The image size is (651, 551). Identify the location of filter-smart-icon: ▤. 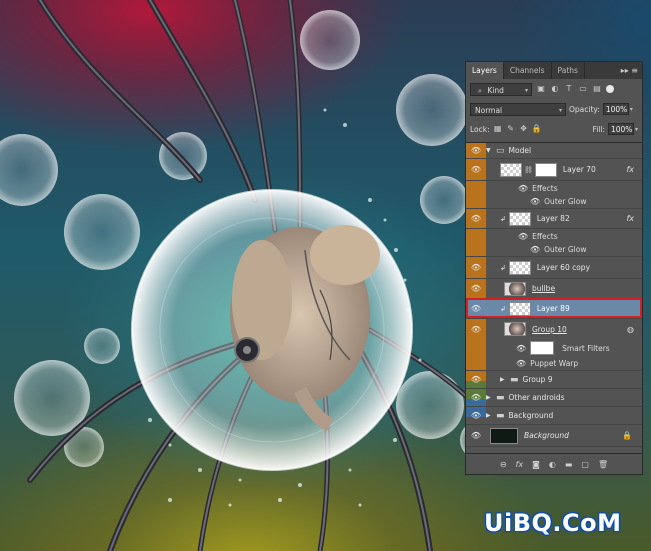
(597, 89).